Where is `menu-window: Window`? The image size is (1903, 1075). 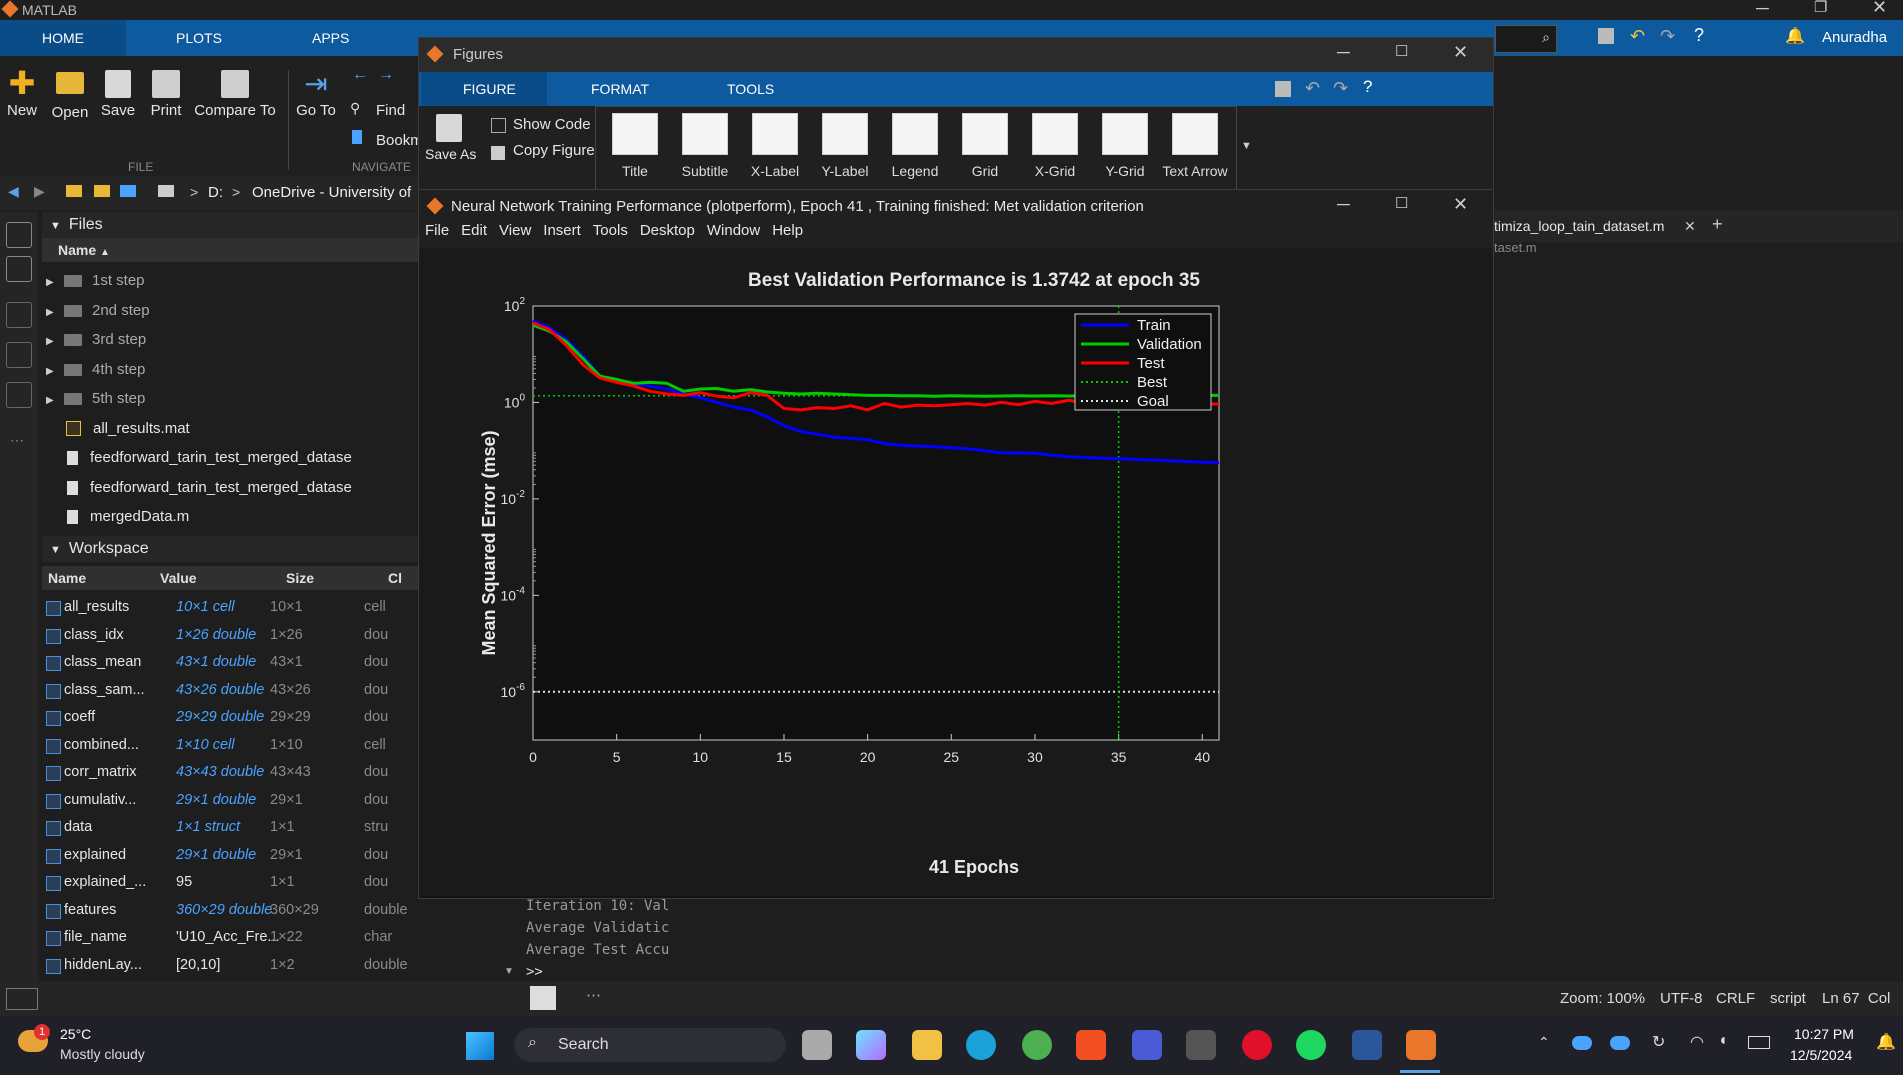 menu-window: Window is located at coordinates (733, 230).